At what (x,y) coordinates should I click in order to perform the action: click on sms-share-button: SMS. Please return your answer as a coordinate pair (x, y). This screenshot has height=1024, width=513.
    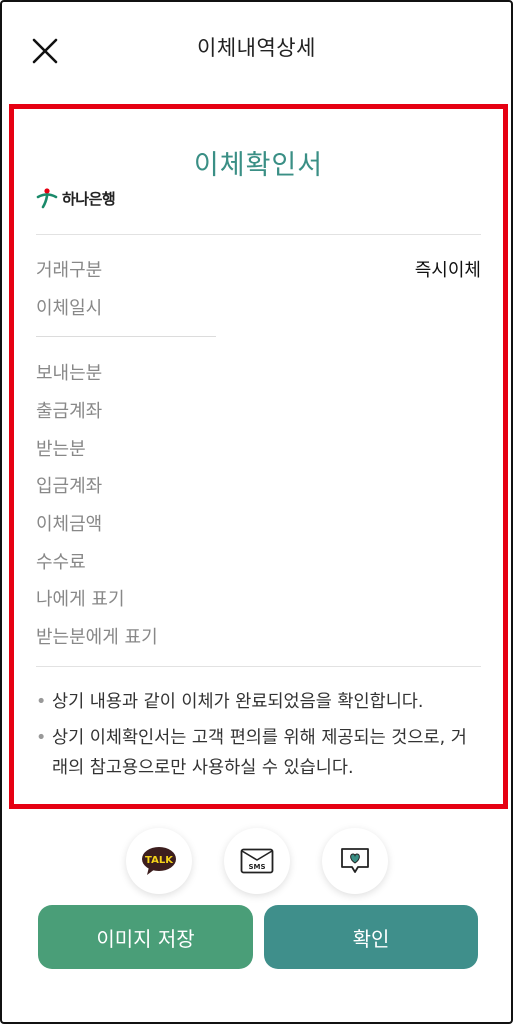
    Looking at the image, I should click on (257, 861).